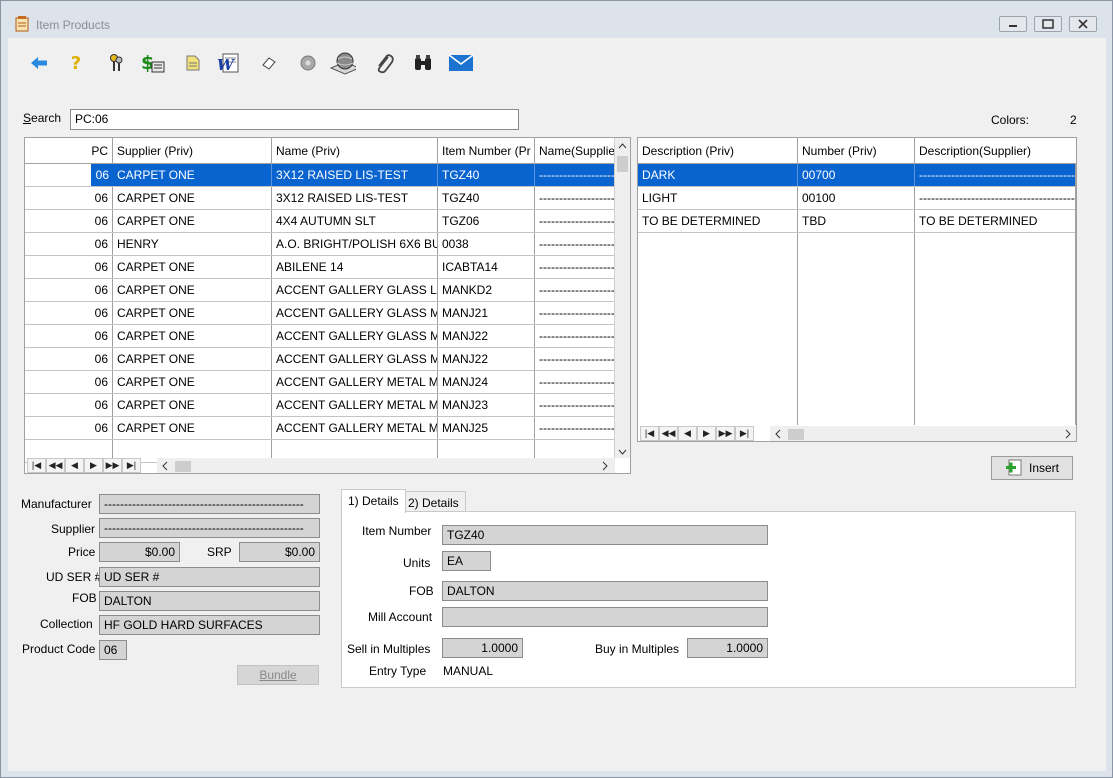 The height and width of the screenshot is (778, 1113). I want to click on paperclip-icon, so click(384, 63).